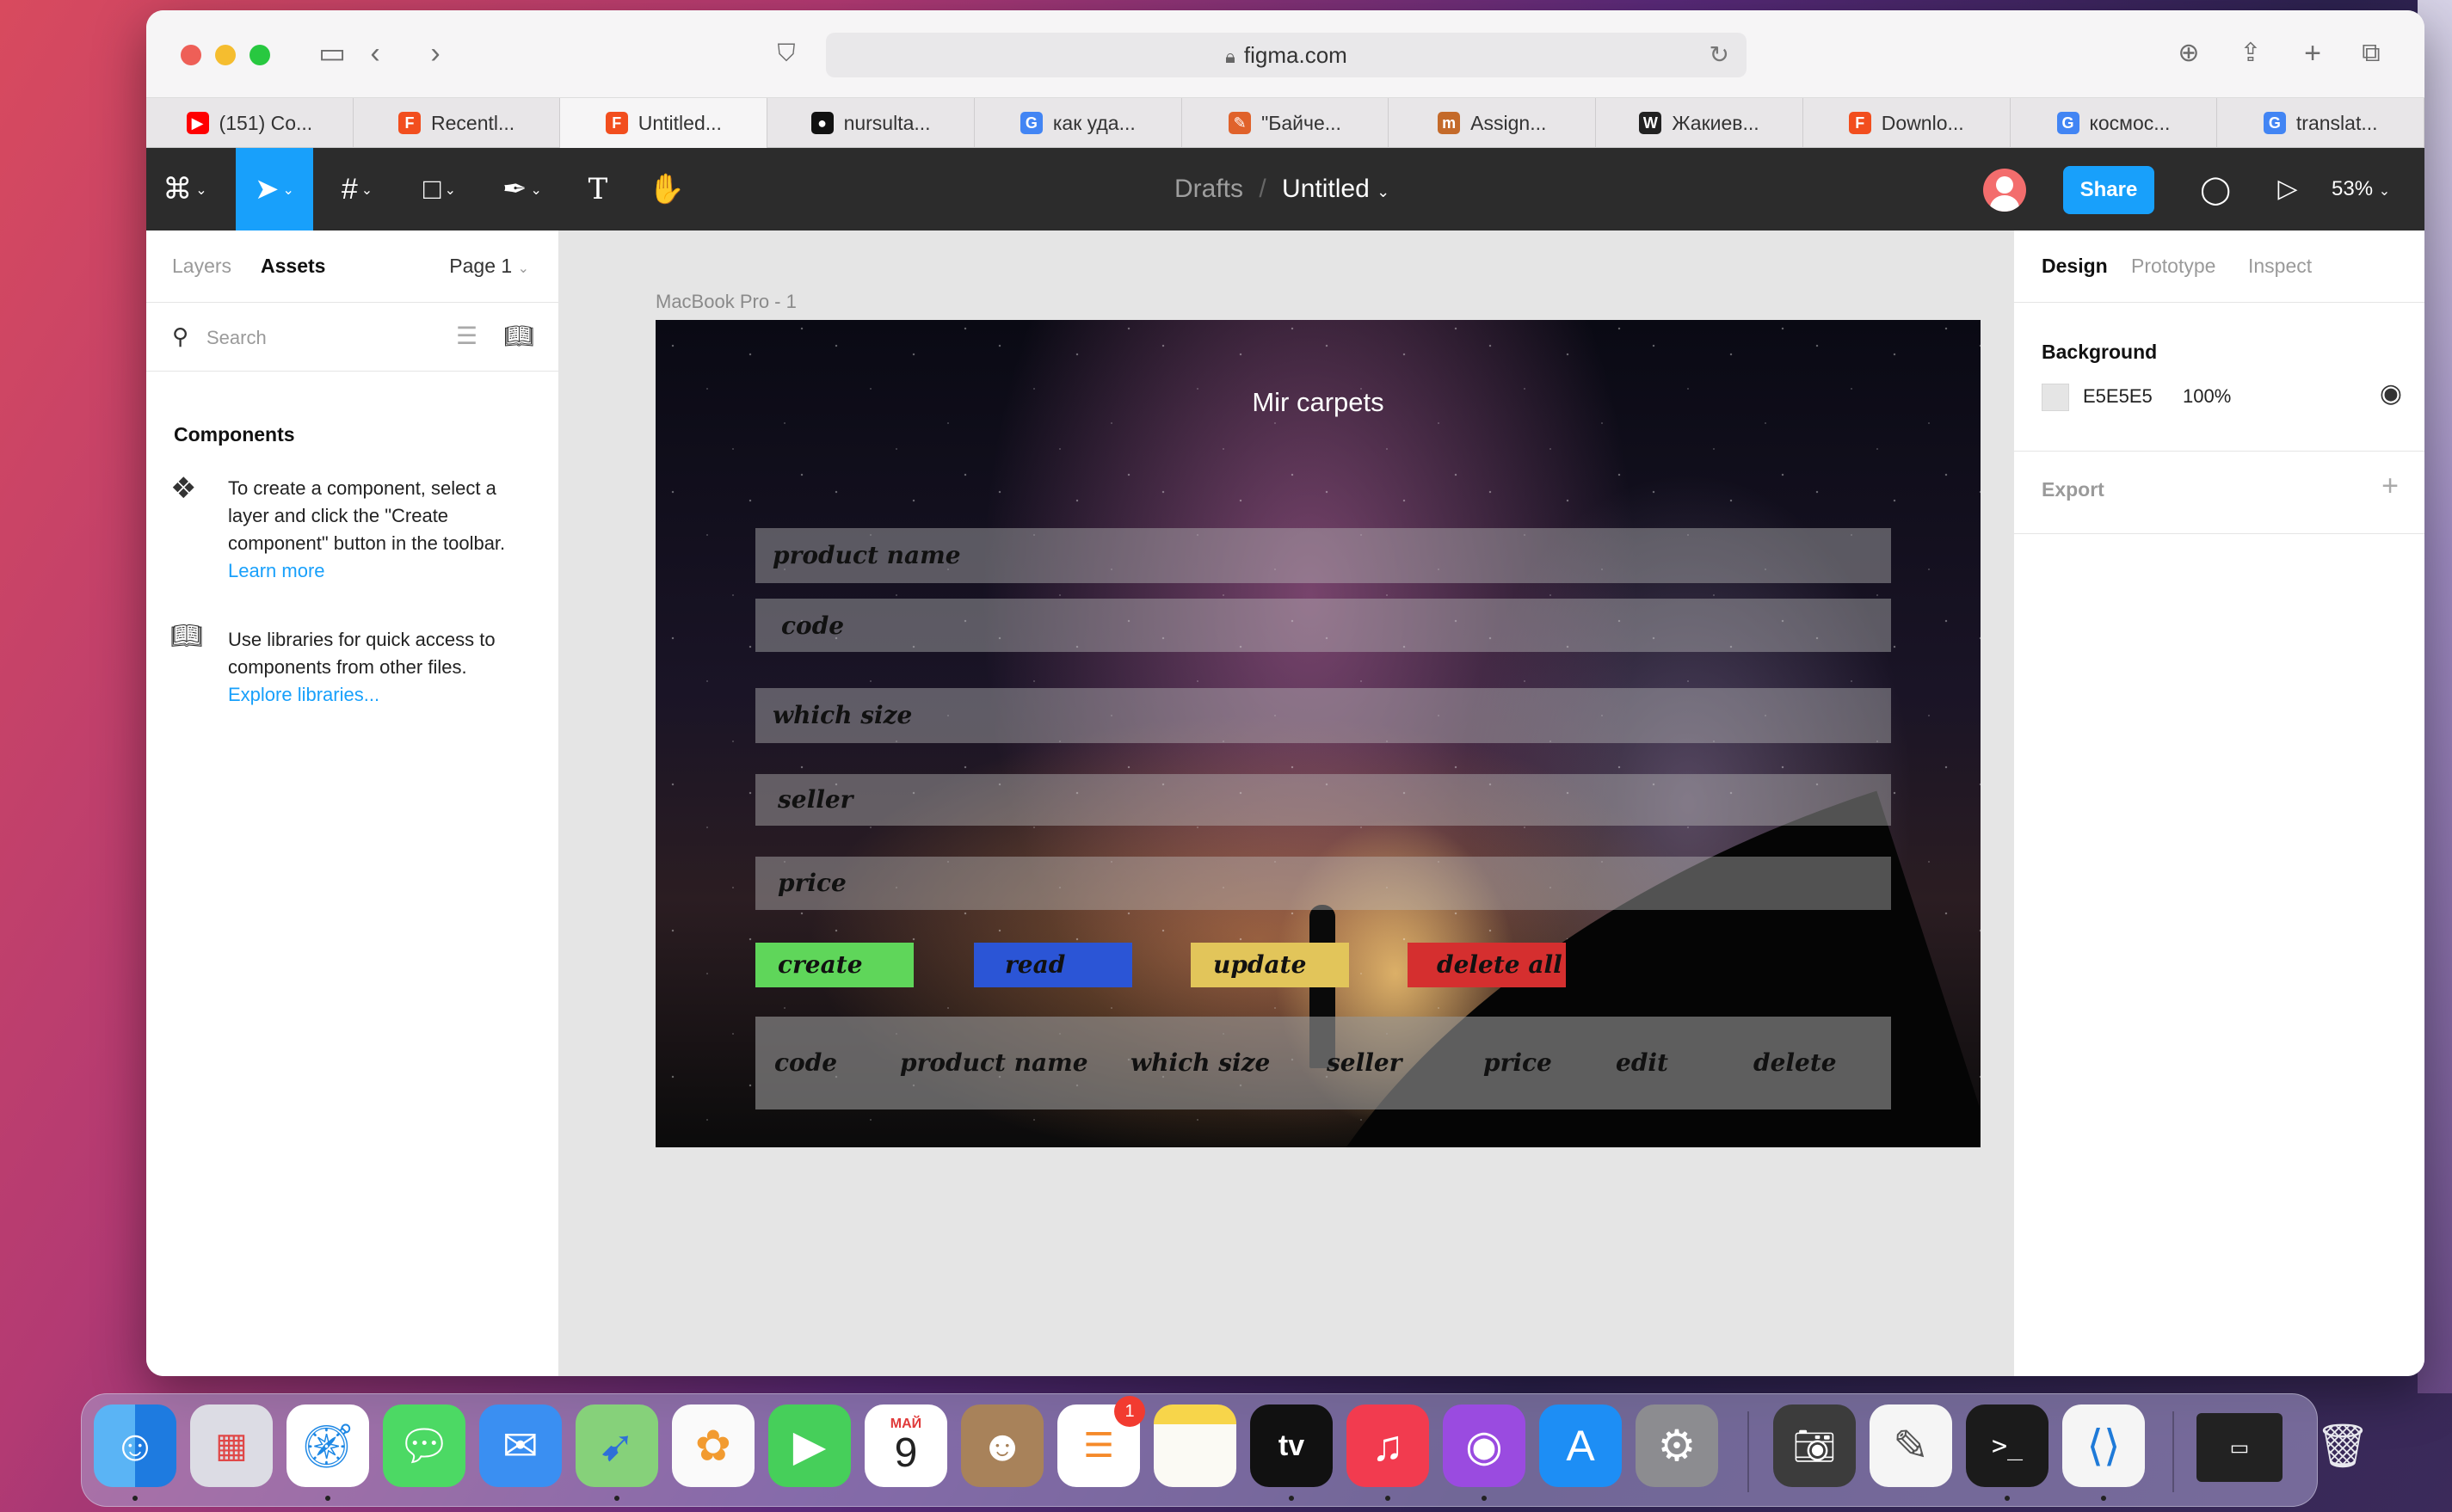 This screenshot has width=2452, height=1512. Describe the element at coordinates (906, 1446) in the screenshot. I see `calendar-icon: МАЙ 9` at that location.